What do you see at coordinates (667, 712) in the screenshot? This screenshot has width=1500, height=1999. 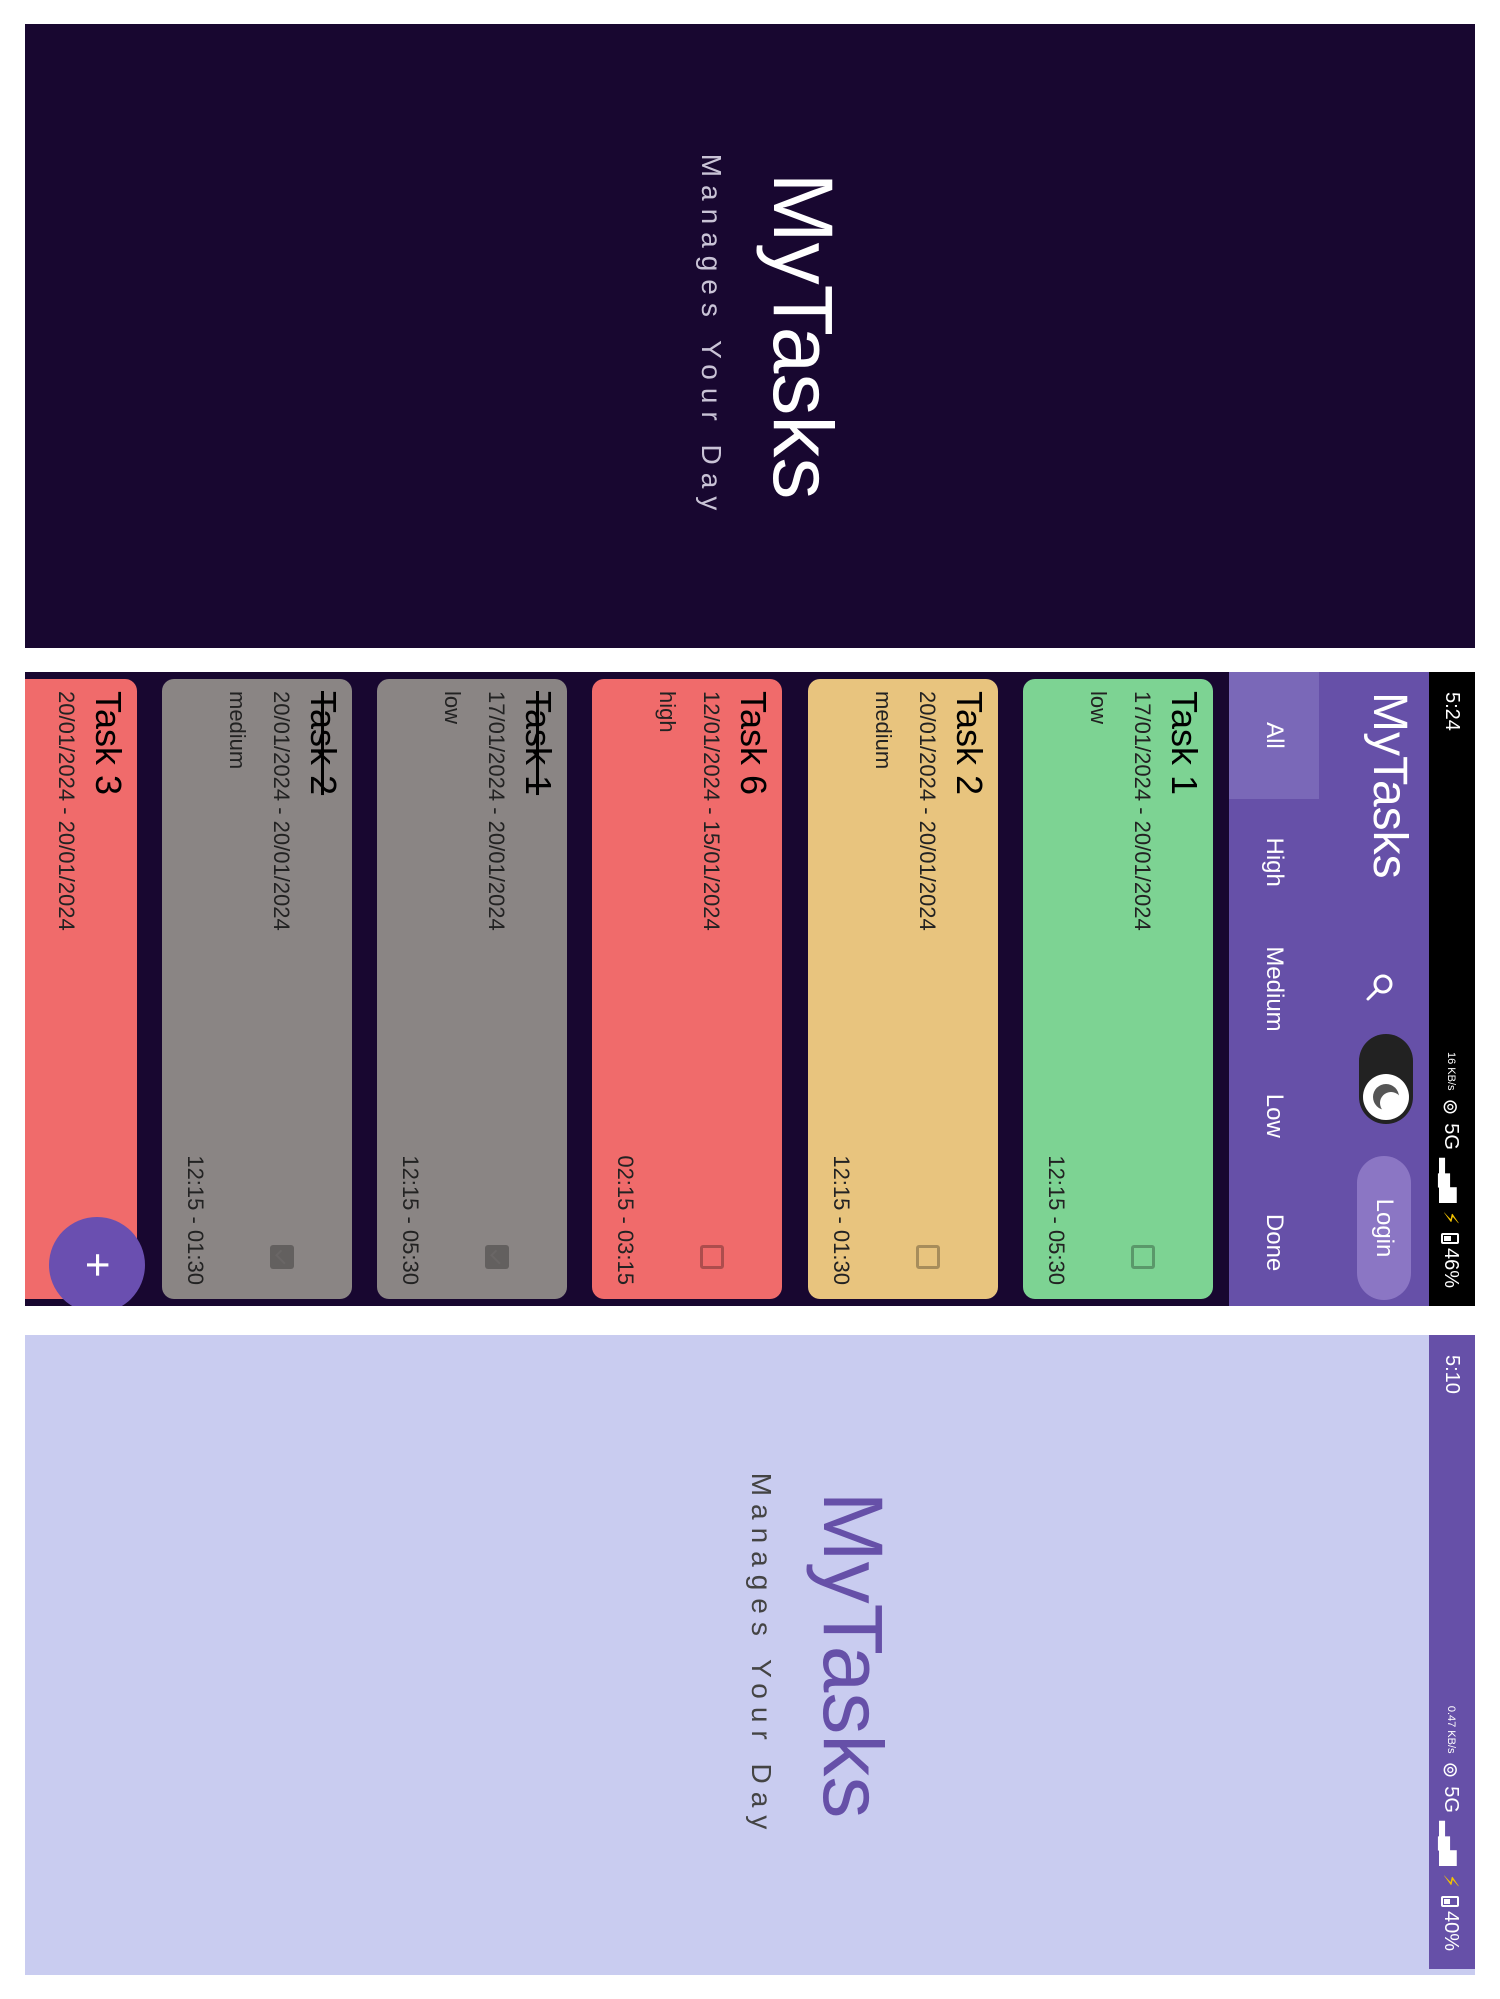 I see `task-priority: high` at bounding box center [667, 712].